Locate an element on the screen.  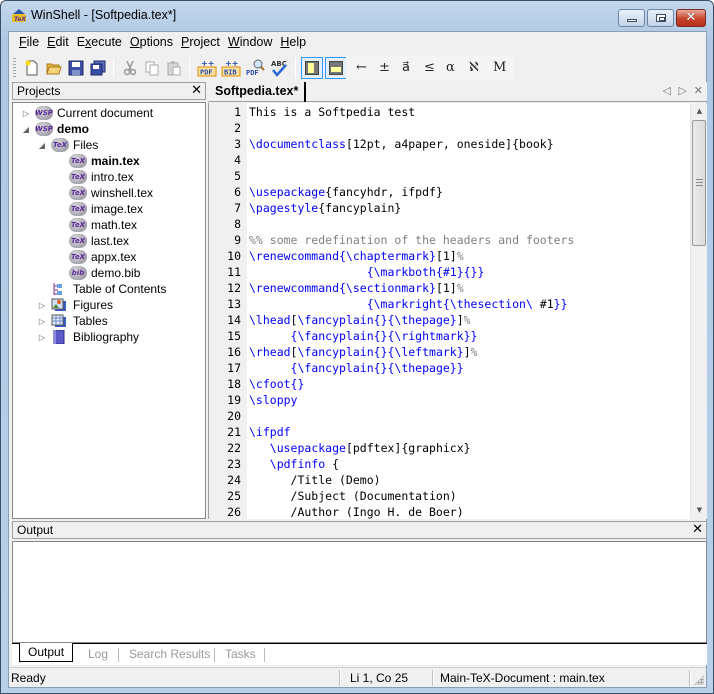
scissors-icon is located at coordinates (130, 68).